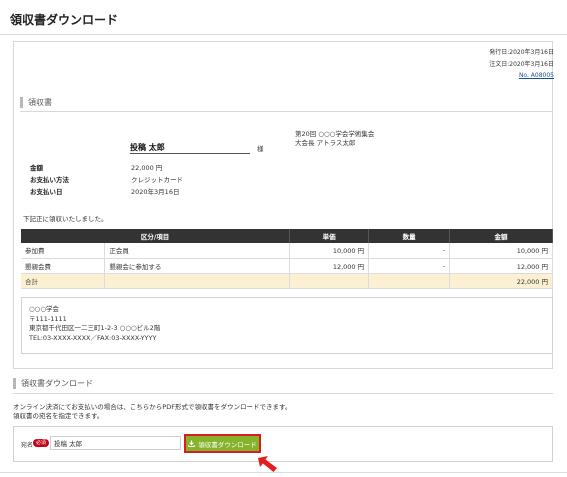 The image size is (567, 477). What do you see at coordinates (147, 147) in the screenshot?
I see `recipient-name: 投稿 太郎` at bounding box center [147, 147].